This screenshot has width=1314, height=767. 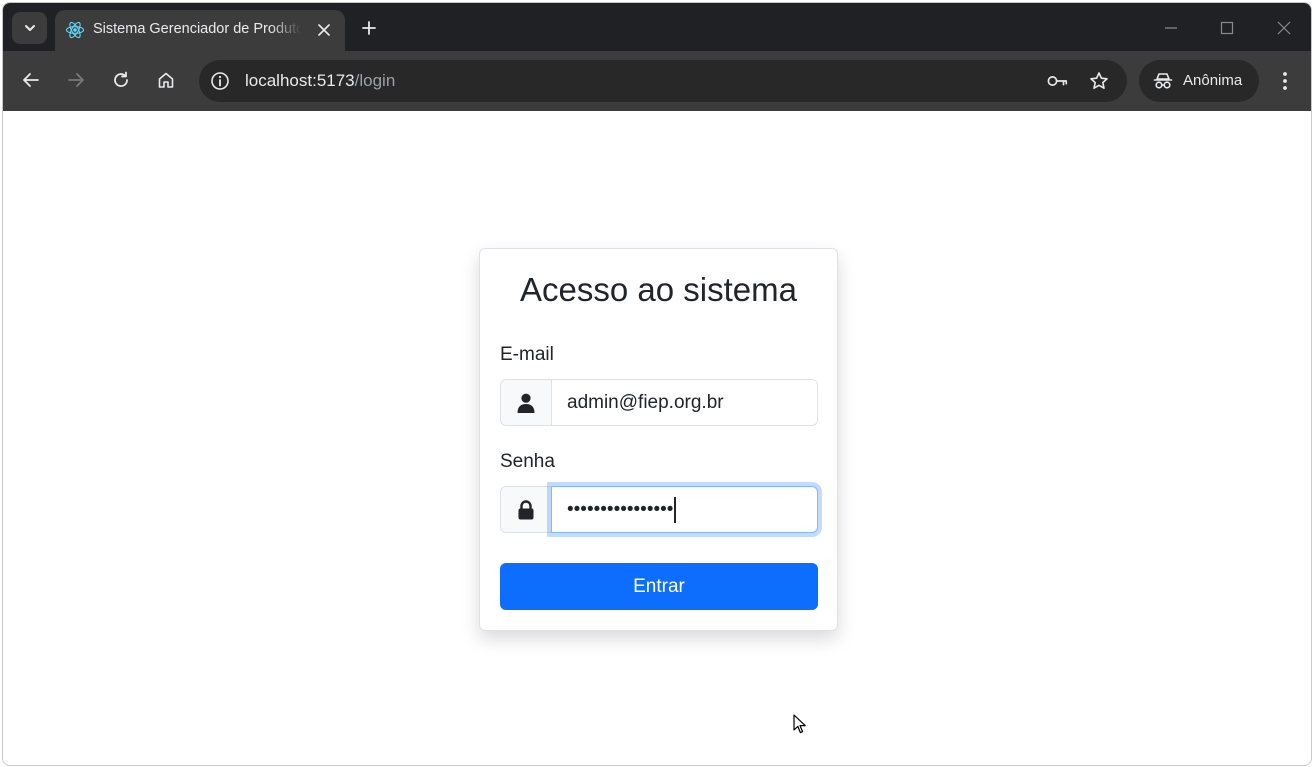 I want to click on star-icon, so click(x=1099, y=80).